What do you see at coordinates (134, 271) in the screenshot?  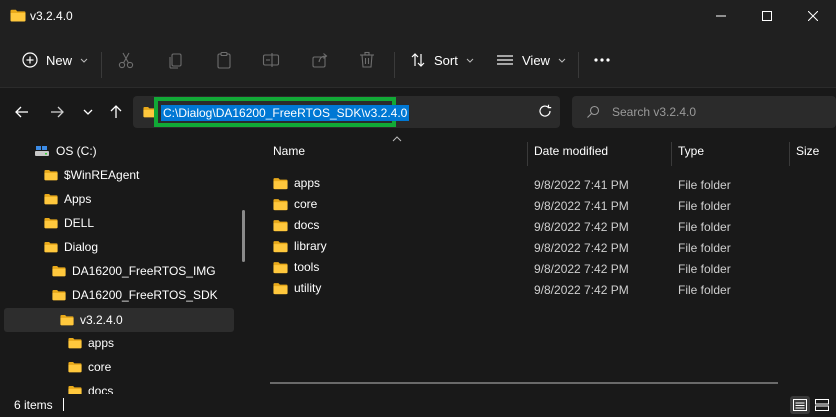 I see `tree-item-da16200-img: DA16200_FreeRTOS_IMG` at bounding box center [134, 271].